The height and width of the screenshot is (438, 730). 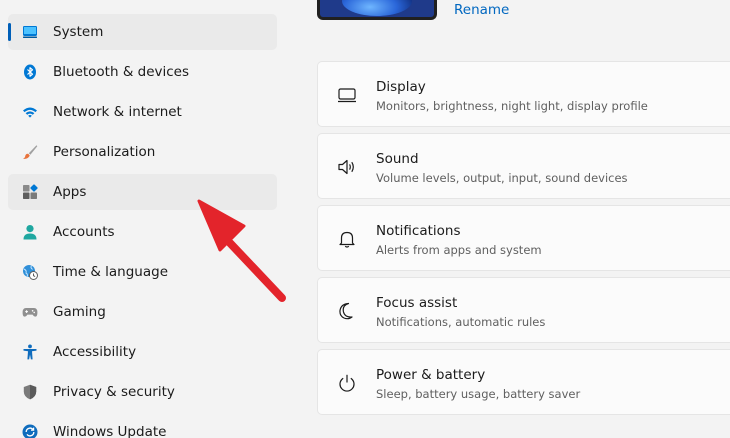 What do you see at coordinates (30, 272) in the screenshot?
I see `globe-clock-icon` at bounding box center [30, 272].